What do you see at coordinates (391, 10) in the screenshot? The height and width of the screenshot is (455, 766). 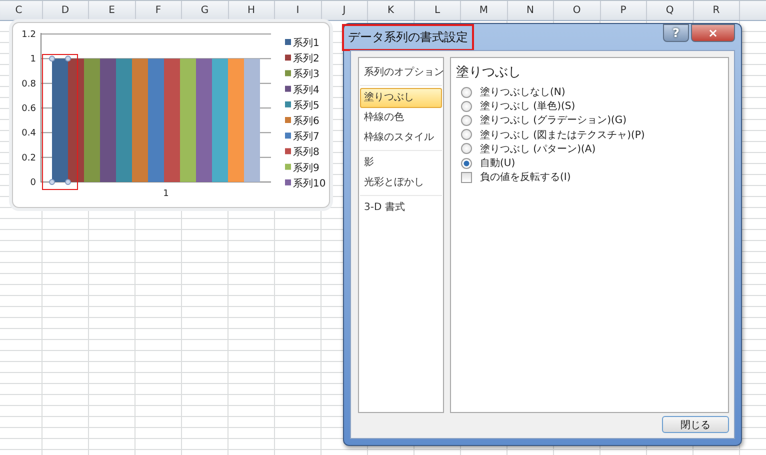 I see `column-header: K` at bounding box center [391, 10].